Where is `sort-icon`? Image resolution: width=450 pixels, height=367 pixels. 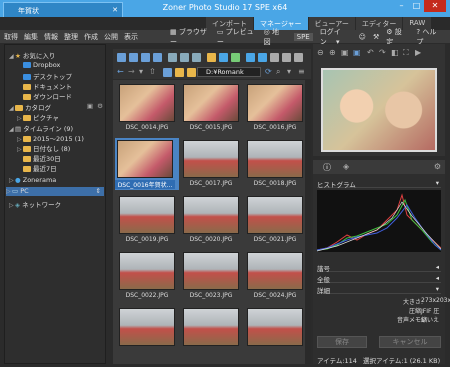 sort-icon is located at coordinates (184, 57).